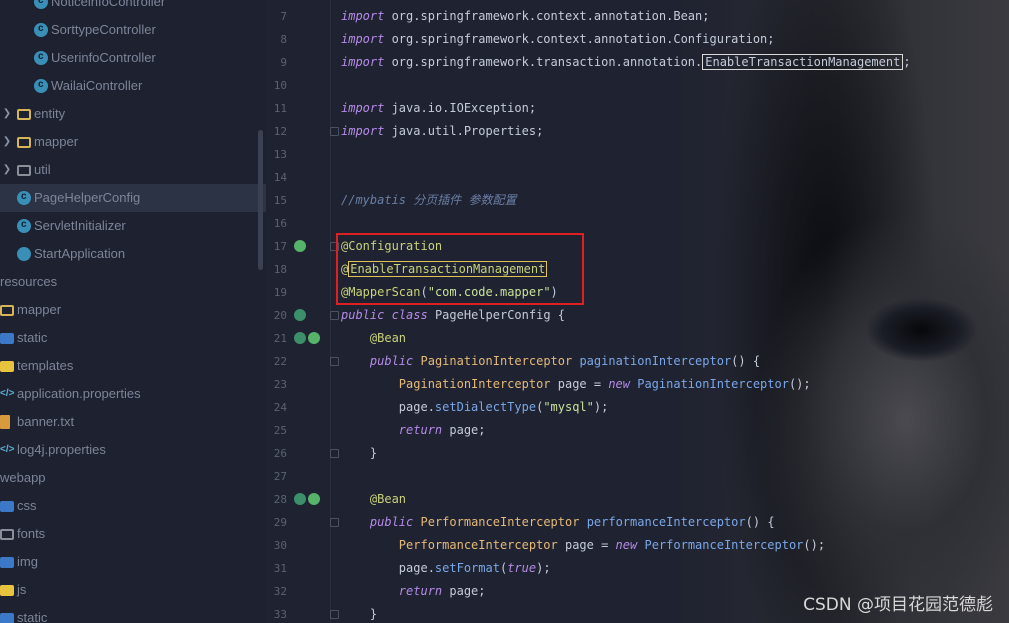  Describe the element at coordinates (283, 62) in the screenshot. I see `line-number: 9` at that location.